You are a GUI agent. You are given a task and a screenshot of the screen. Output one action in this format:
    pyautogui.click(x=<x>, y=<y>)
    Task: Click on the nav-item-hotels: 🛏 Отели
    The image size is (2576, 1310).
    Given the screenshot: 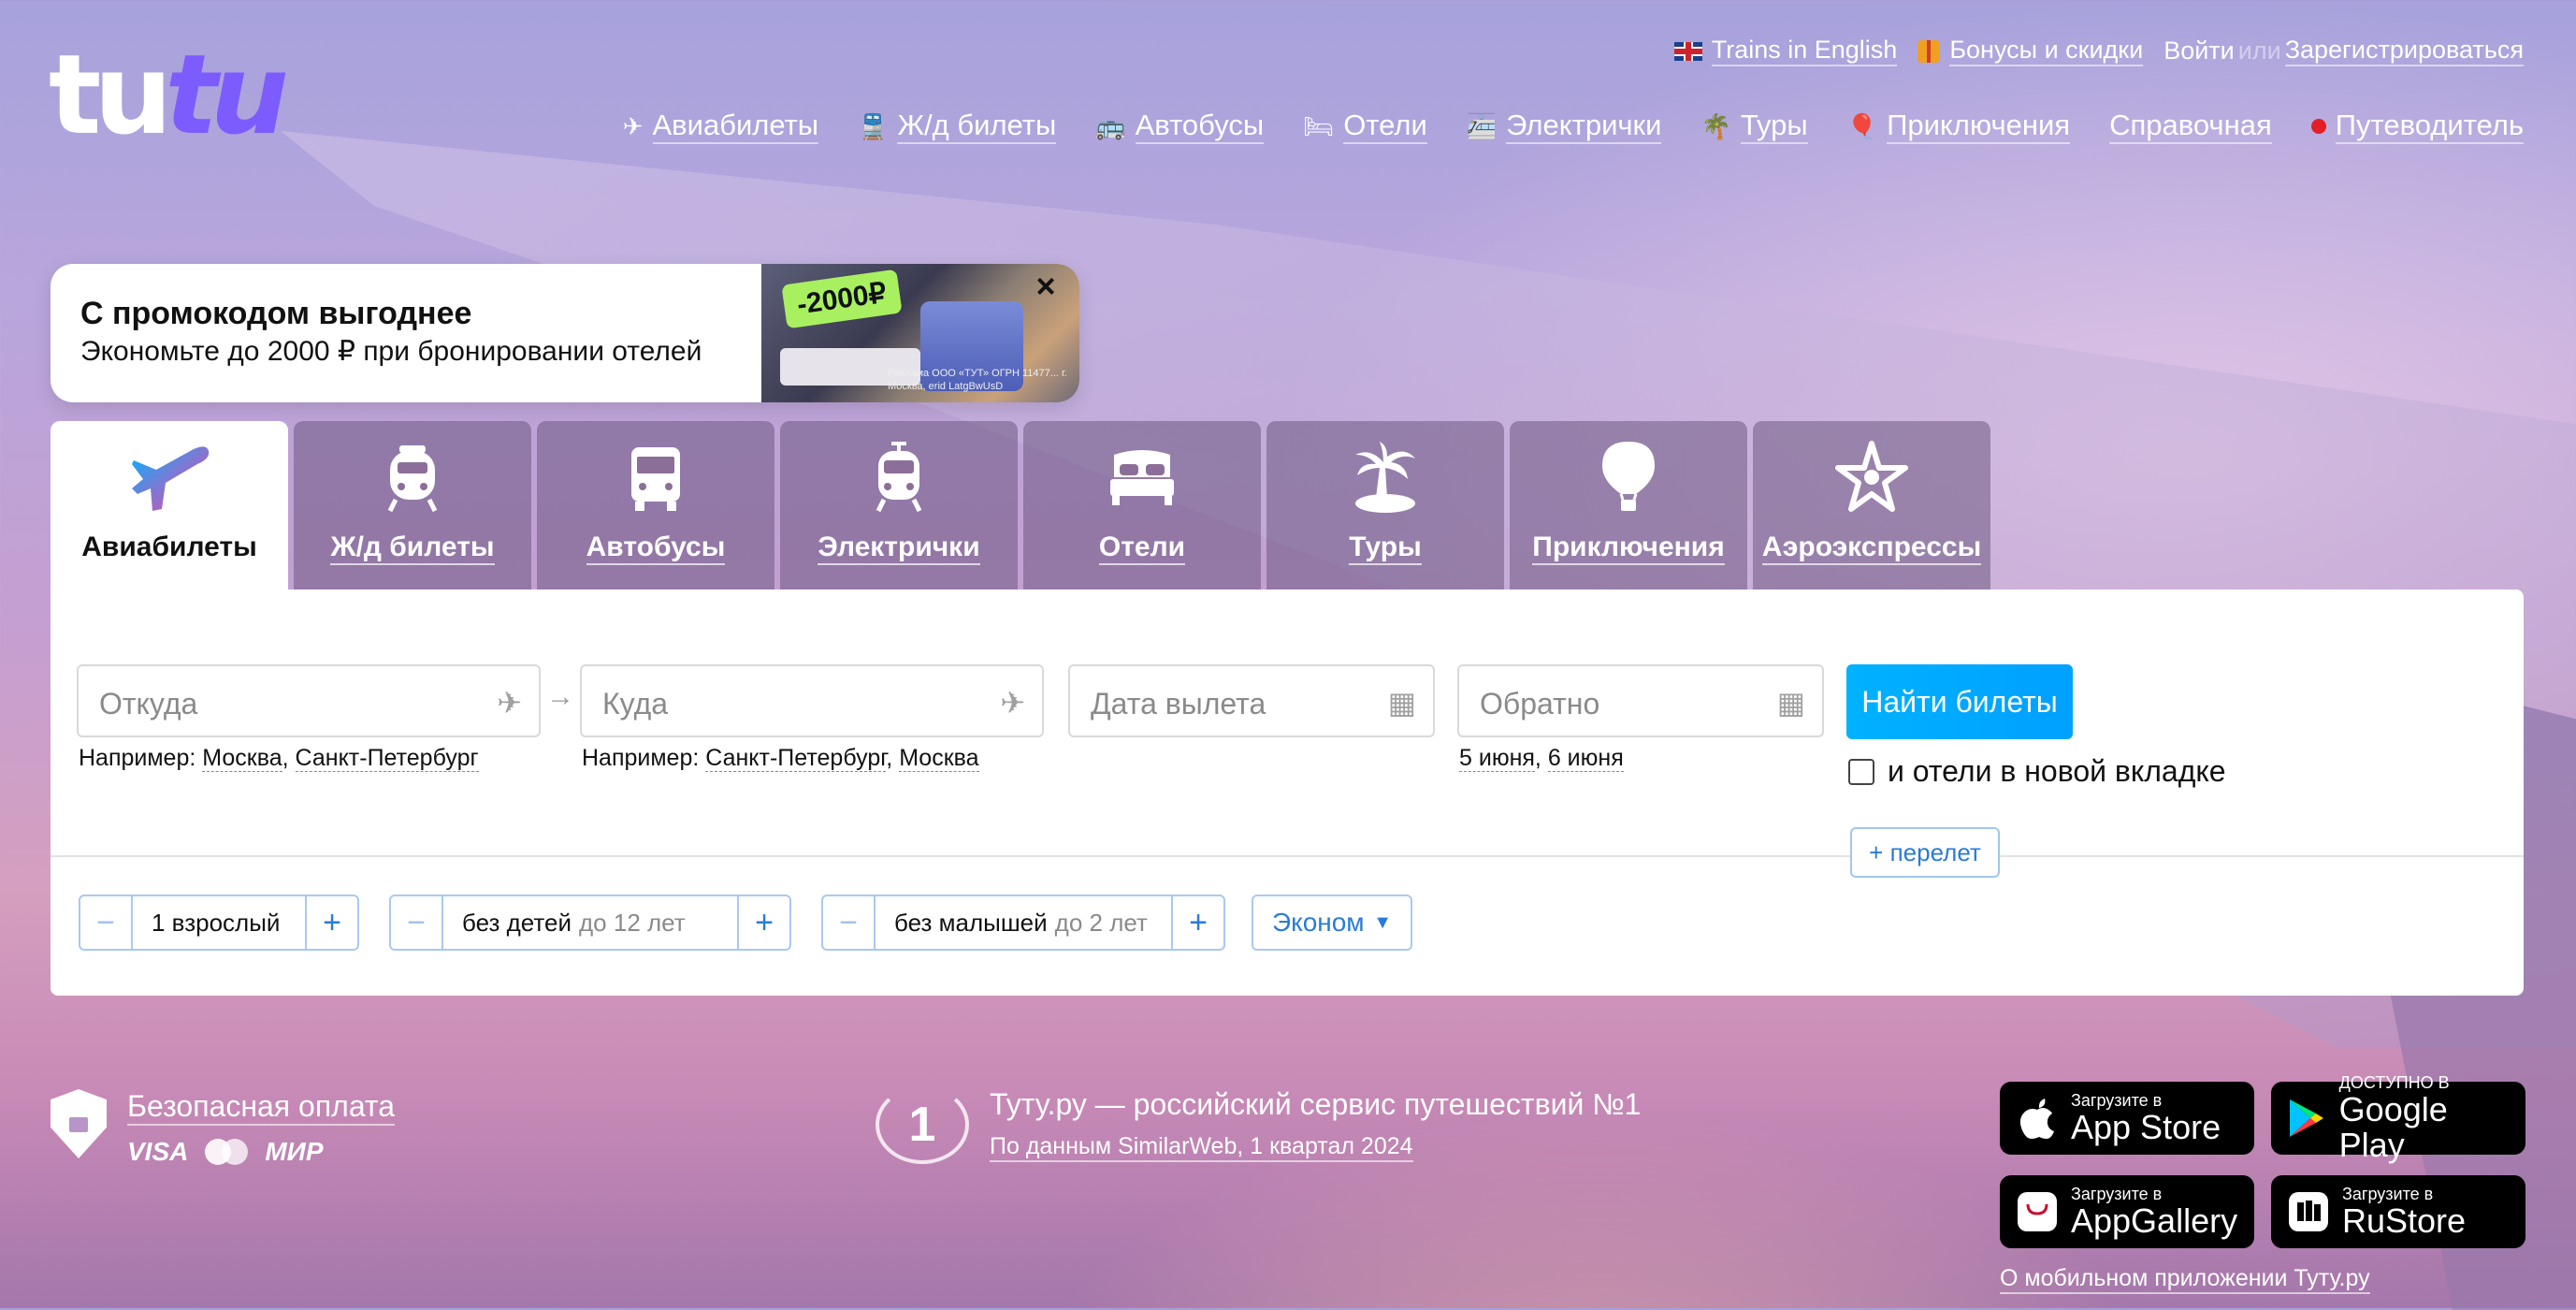 What is the action you would take?
    pyautogui.click(x=1365, y=126)
    